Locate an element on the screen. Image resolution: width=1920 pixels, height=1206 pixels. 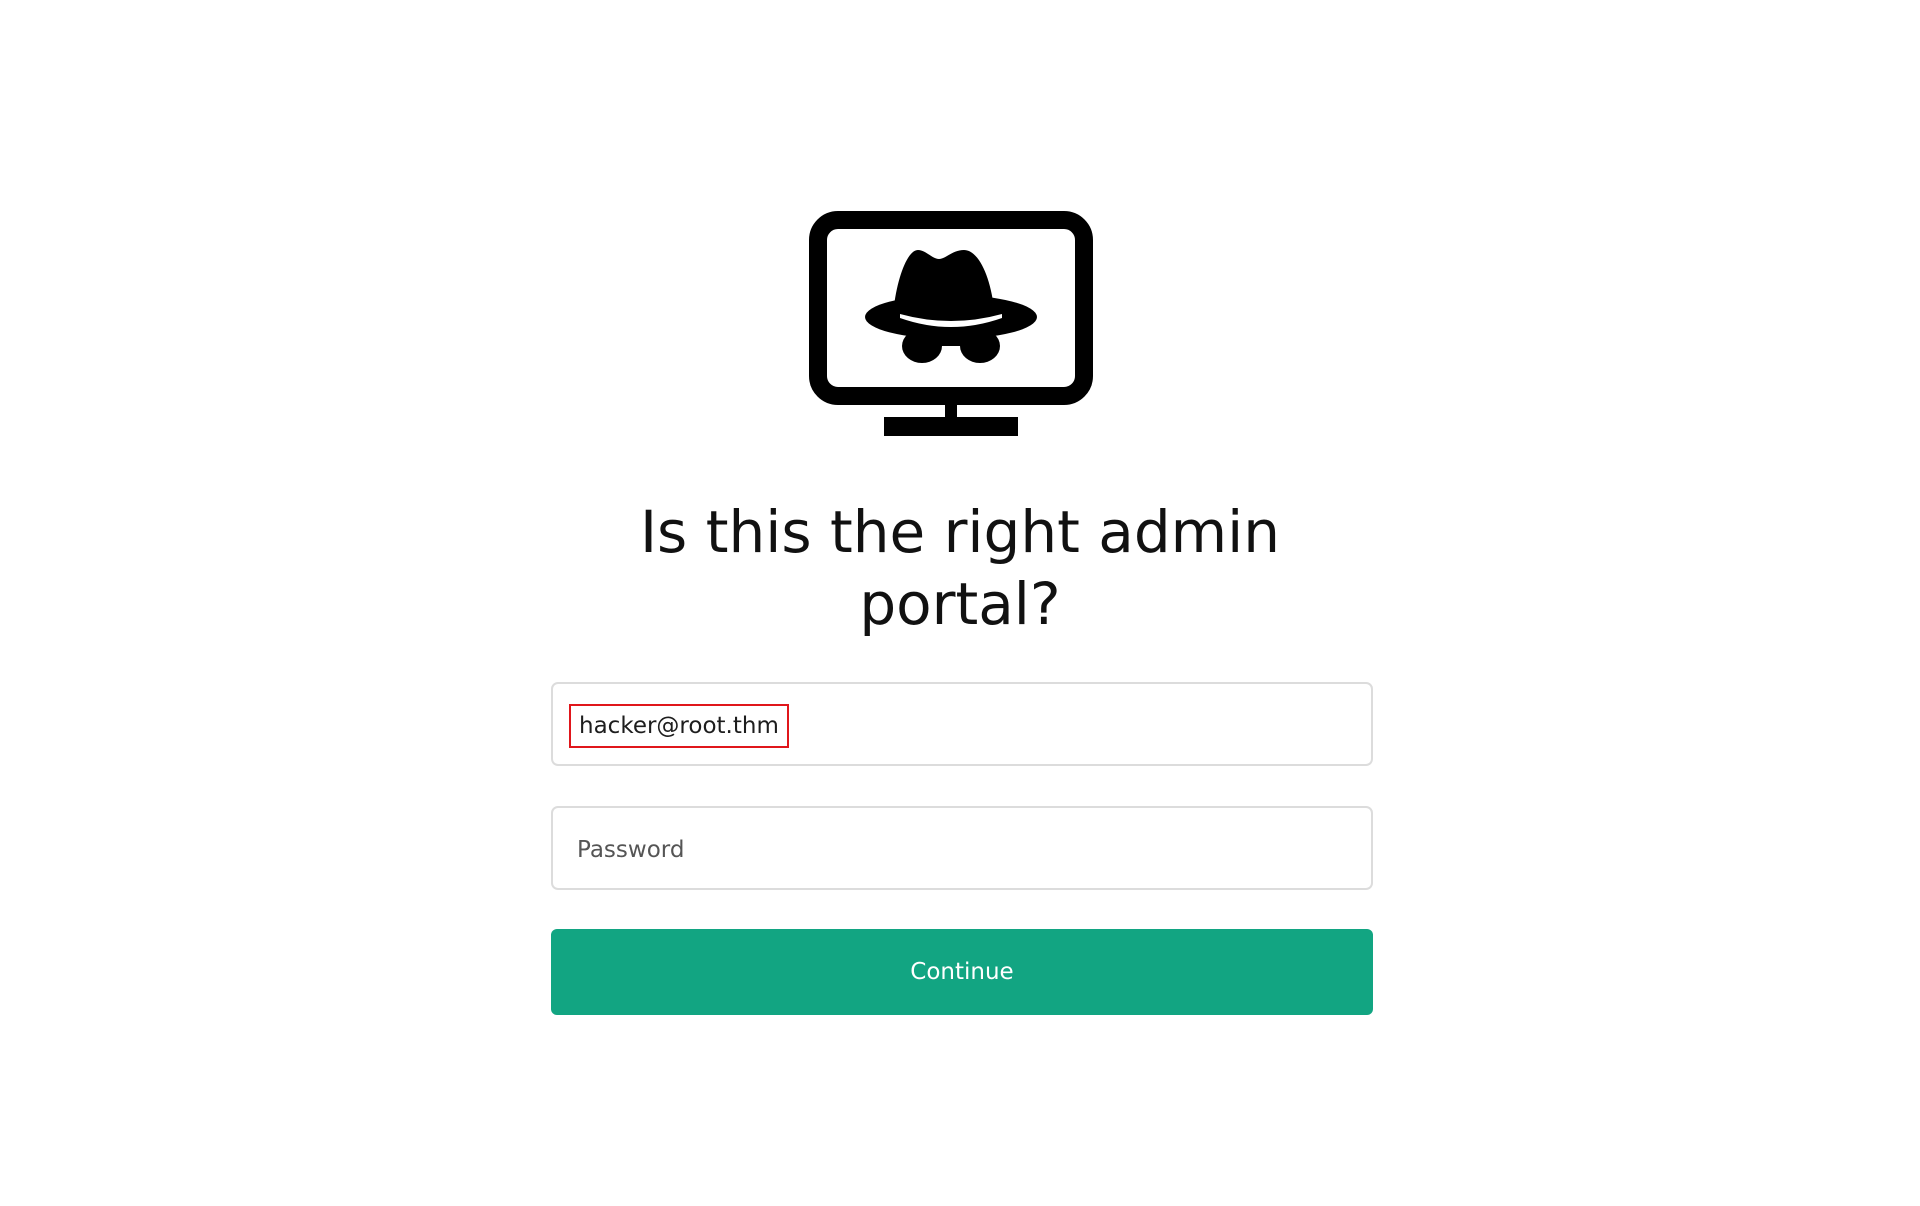
email-field-value: hacker@root.thm is located at coordinates (679, 726).